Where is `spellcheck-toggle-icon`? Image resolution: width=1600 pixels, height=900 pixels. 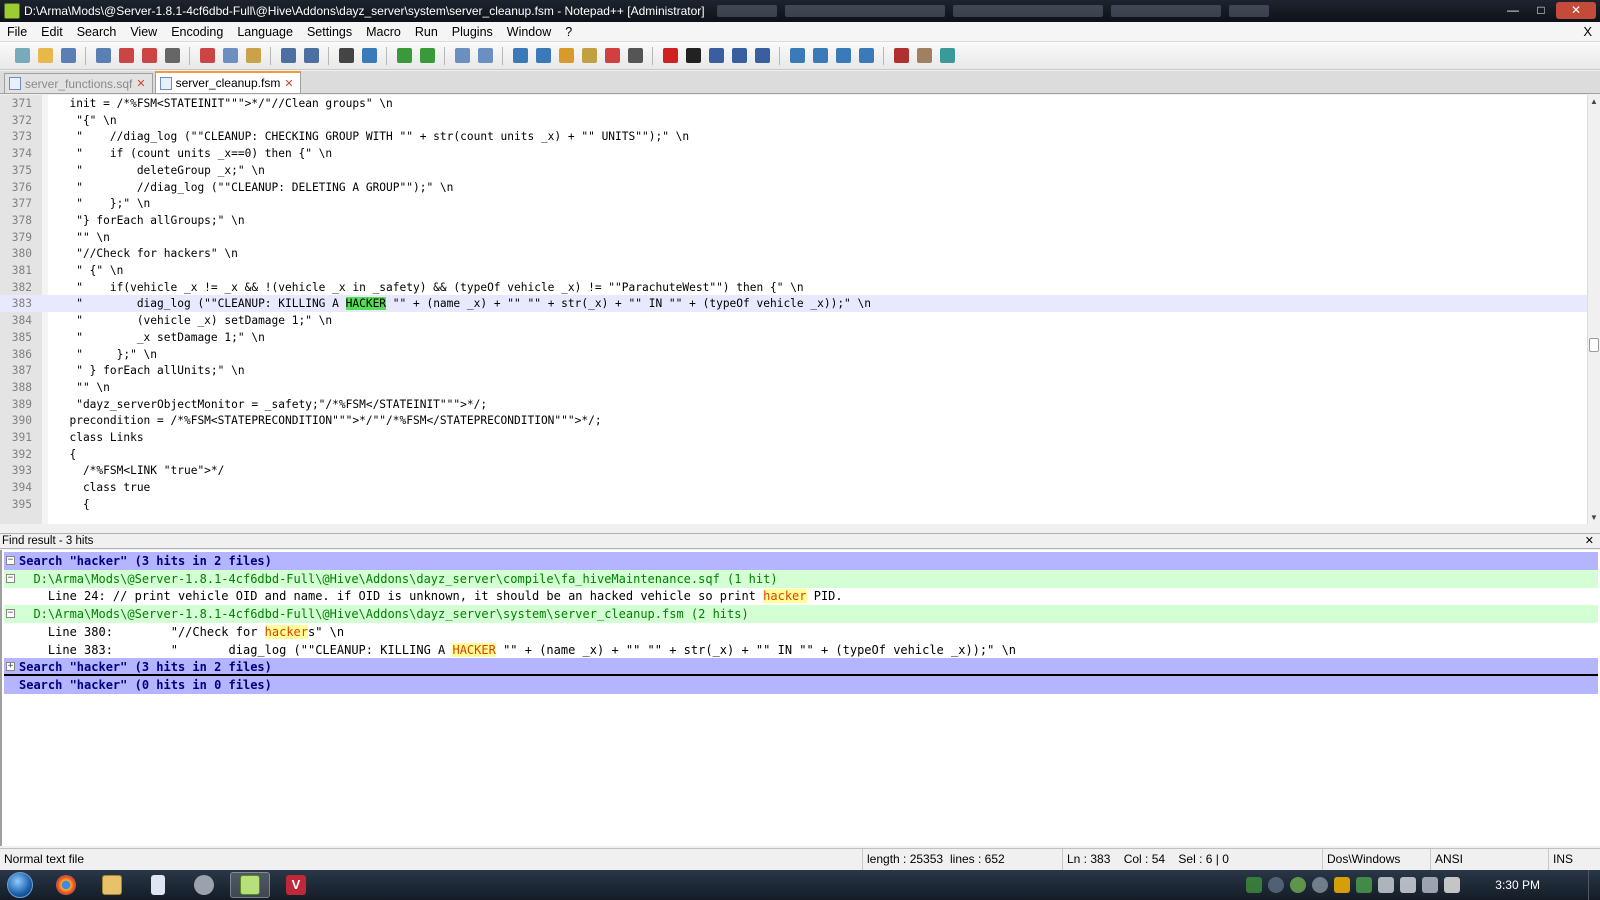 spellcheck-toggle-icon is located at coordinates (924, 56).